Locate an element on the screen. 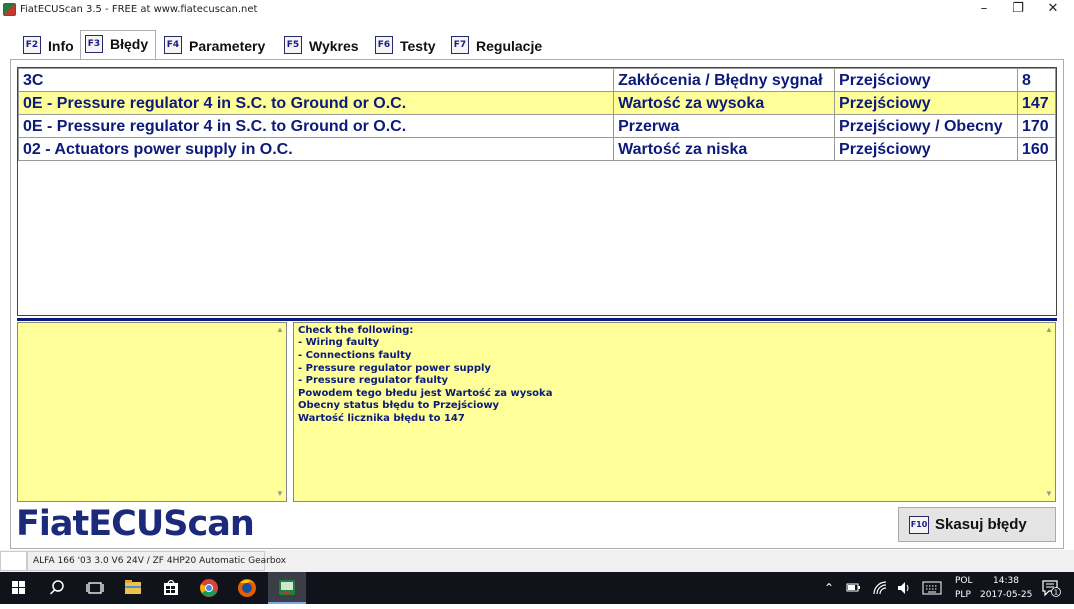  app-icon is located at coordinates (9, 9).